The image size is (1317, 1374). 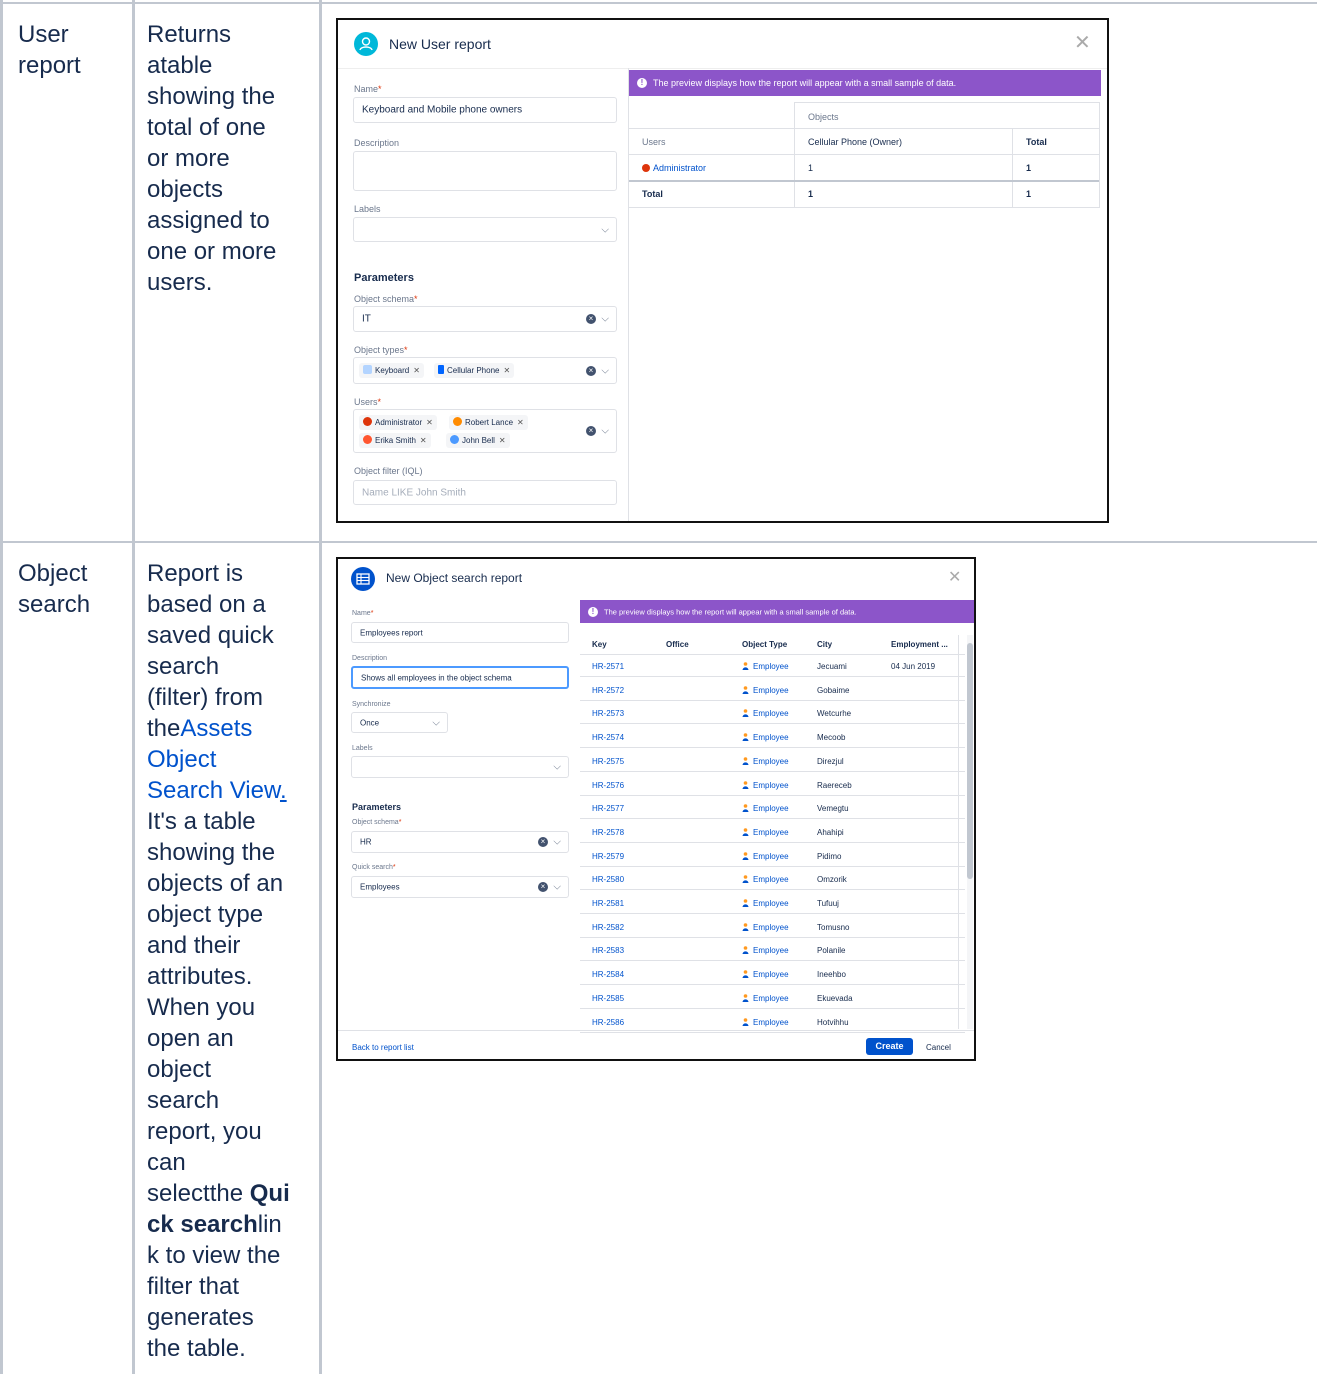 What do you see at coordinates (608, 950) in the screenshot?
I see `key-link: HR-2583` at bounding box center [608, 950].